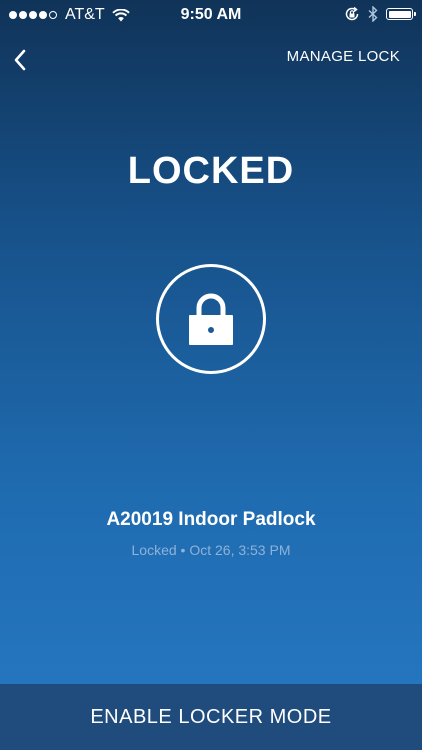  I want to click on rotation-lock-icon, so click(352, 13).